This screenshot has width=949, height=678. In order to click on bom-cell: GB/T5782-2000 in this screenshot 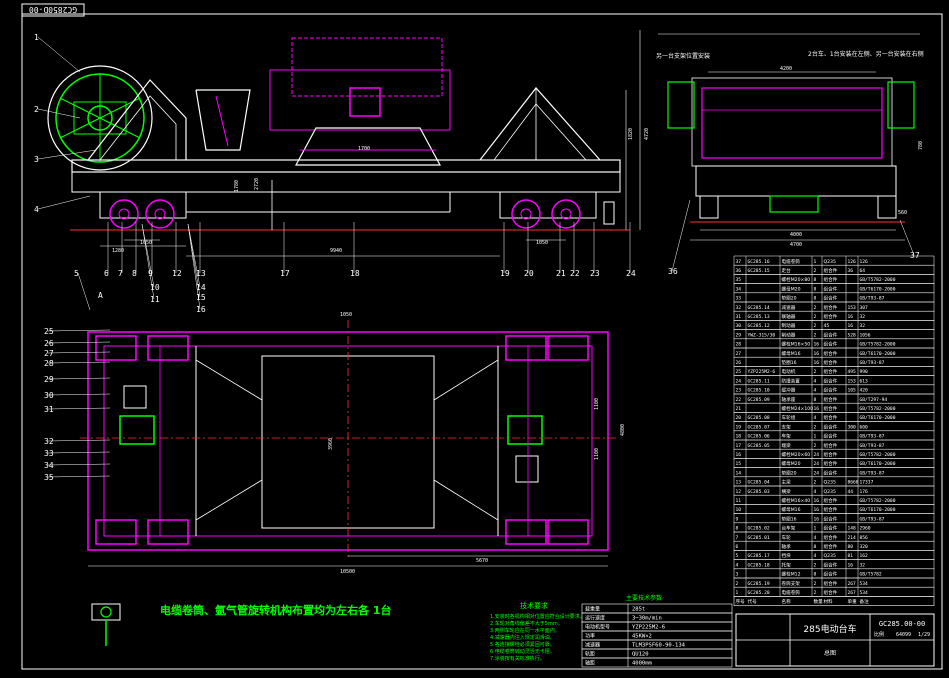, I will do `click(878, 345)`.